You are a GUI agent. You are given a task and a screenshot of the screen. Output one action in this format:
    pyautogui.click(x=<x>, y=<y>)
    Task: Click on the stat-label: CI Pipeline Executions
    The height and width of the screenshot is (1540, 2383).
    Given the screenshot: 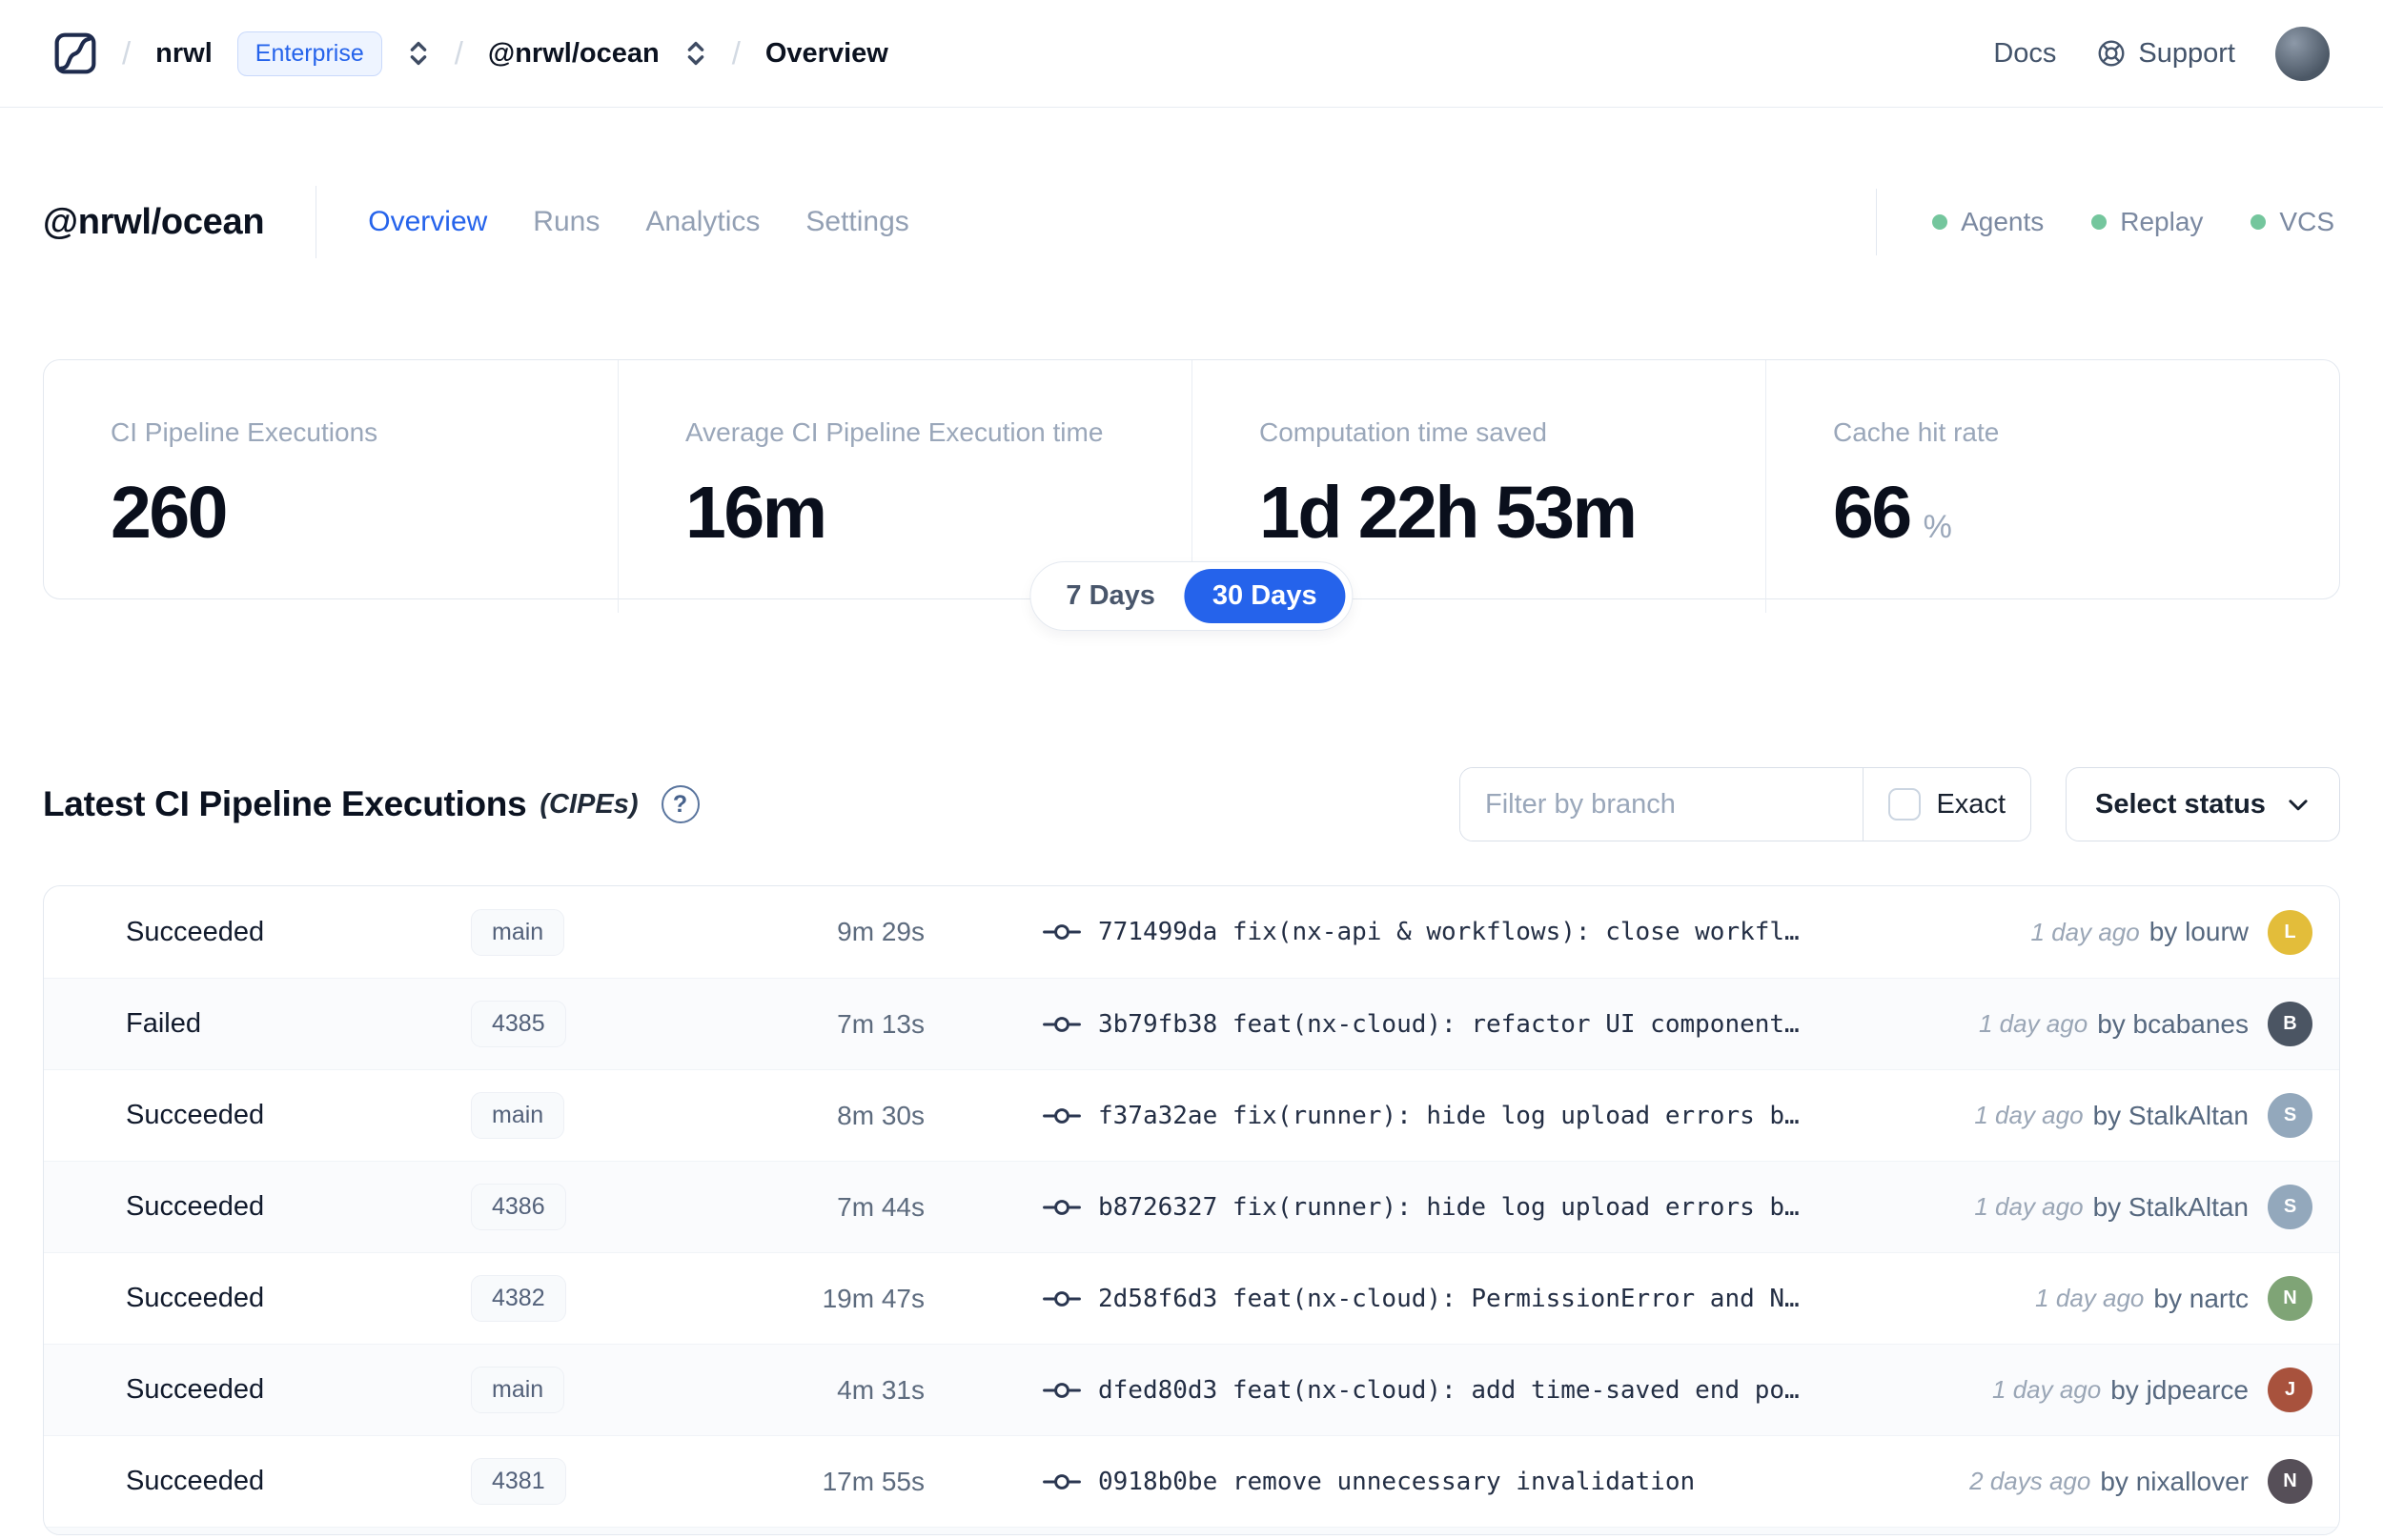 What is the action you would take?
    pyautogui.click(x=244, y=432)
    